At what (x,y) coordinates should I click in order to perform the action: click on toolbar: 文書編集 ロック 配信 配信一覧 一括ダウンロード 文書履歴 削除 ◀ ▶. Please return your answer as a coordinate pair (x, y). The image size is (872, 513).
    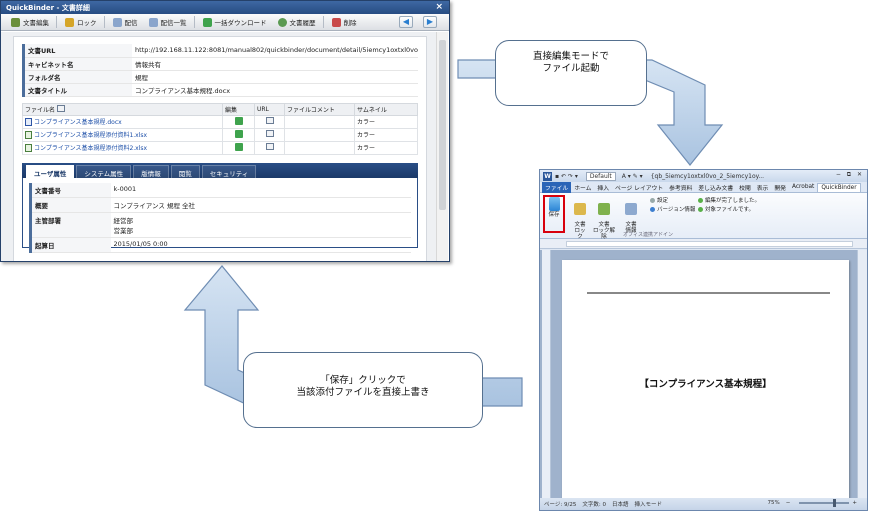
    Looking at the image, I should click on (225, 22).